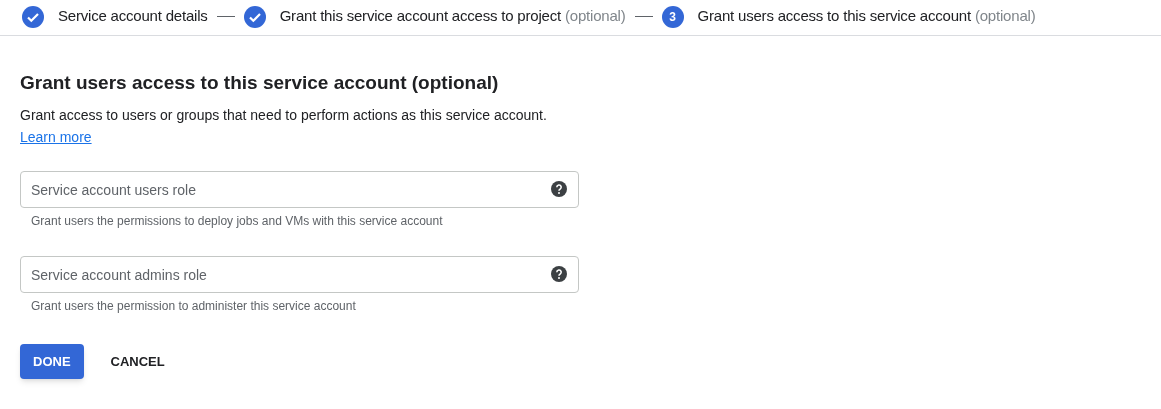 The image size is (1161, 409). What do you see at coordinates (672, 16) in the screenshot?
I see `step-number: 3` at bounding box center [672, 16].